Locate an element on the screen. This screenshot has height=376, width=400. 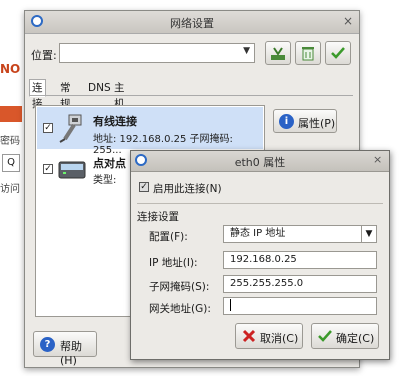
window-title: 网络设置 is located at coordinates (192, 23).